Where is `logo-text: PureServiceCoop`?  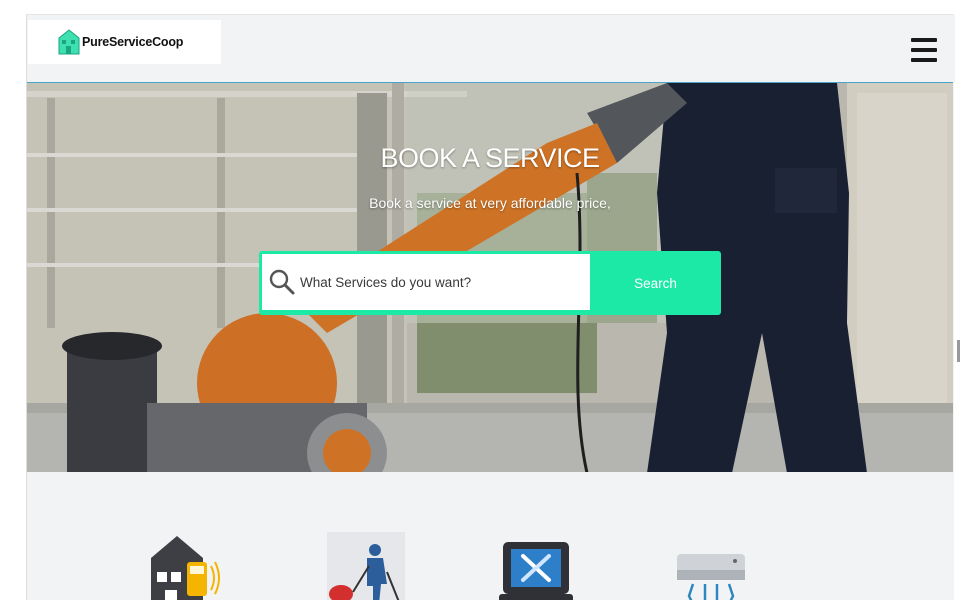 logo-text: PureServiceCoop is located at coordinates (133, 42).